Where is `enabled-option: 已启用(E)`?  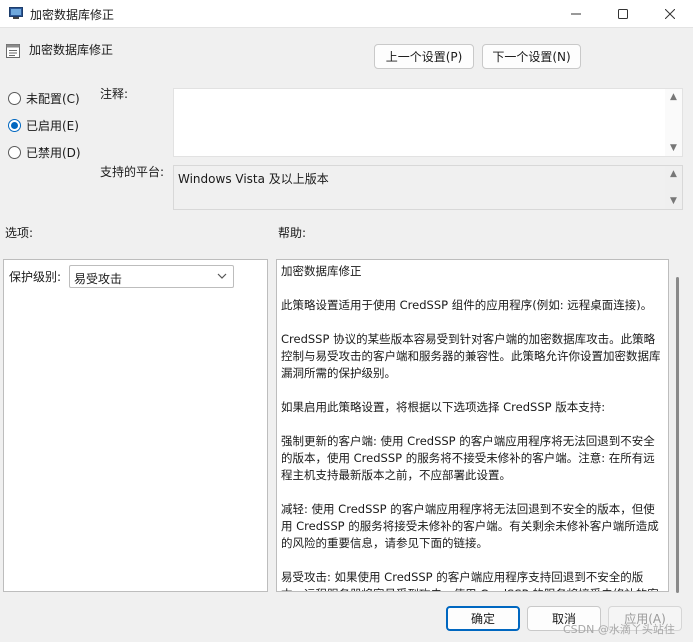 enabled-option: 已启用(E) is located at coordinates (43, 125).